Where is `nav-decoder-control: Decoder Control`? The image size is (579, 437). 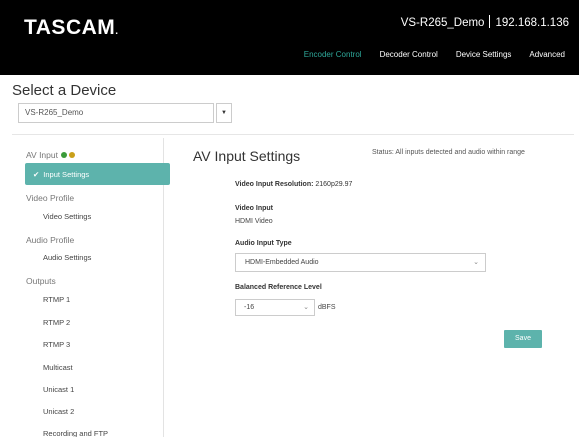 nav-decoder-control: Decoder Control is located at coordinates (409, 54).